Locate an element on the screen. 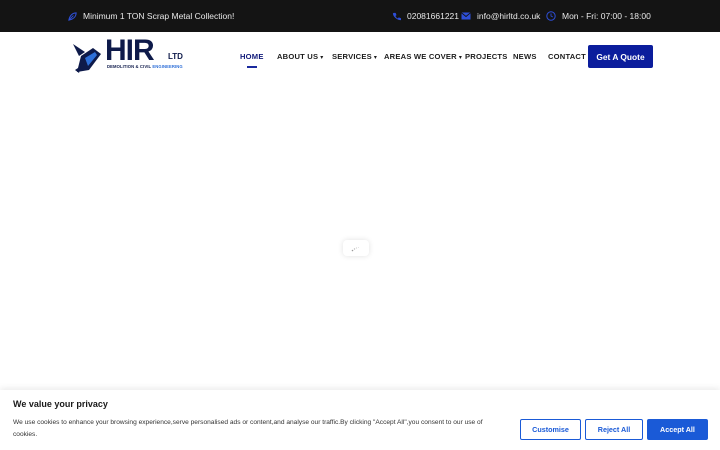 Image resolution: width=720 pixels, height=450 pixels. email-link: info@hirltd.co.uk is located at coordinates (500, 16).